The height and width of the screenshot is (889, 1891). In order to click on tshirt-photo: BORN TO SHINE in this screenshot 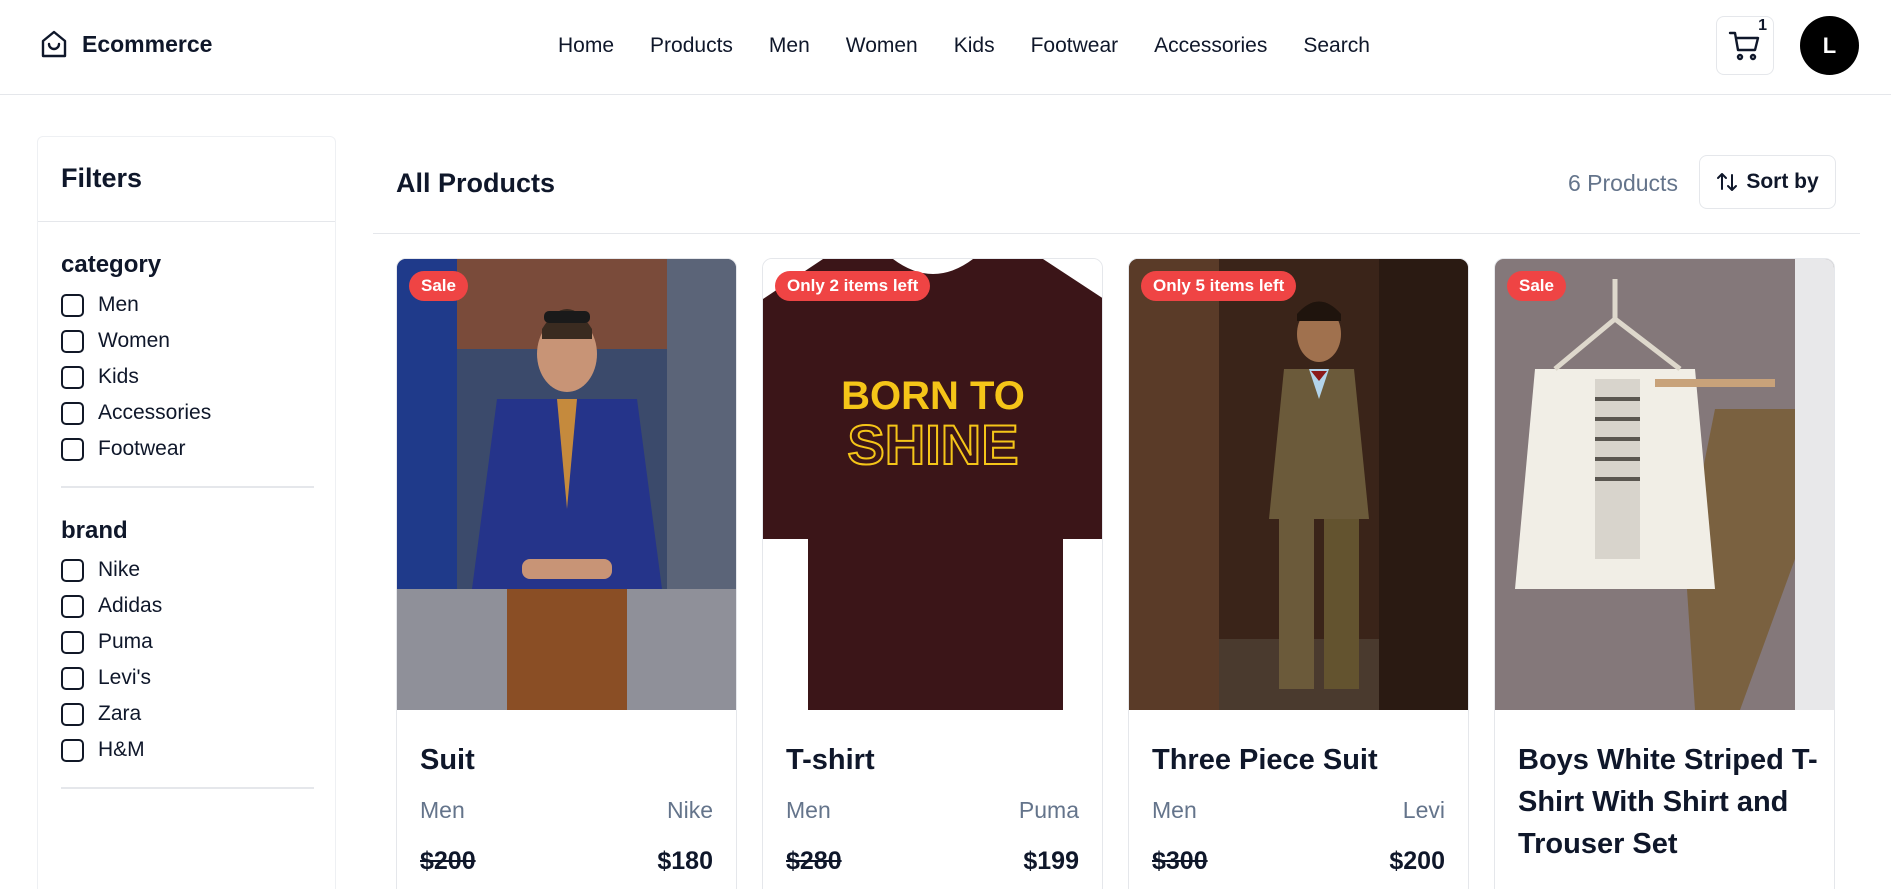, I will do `click(932, 484)`.